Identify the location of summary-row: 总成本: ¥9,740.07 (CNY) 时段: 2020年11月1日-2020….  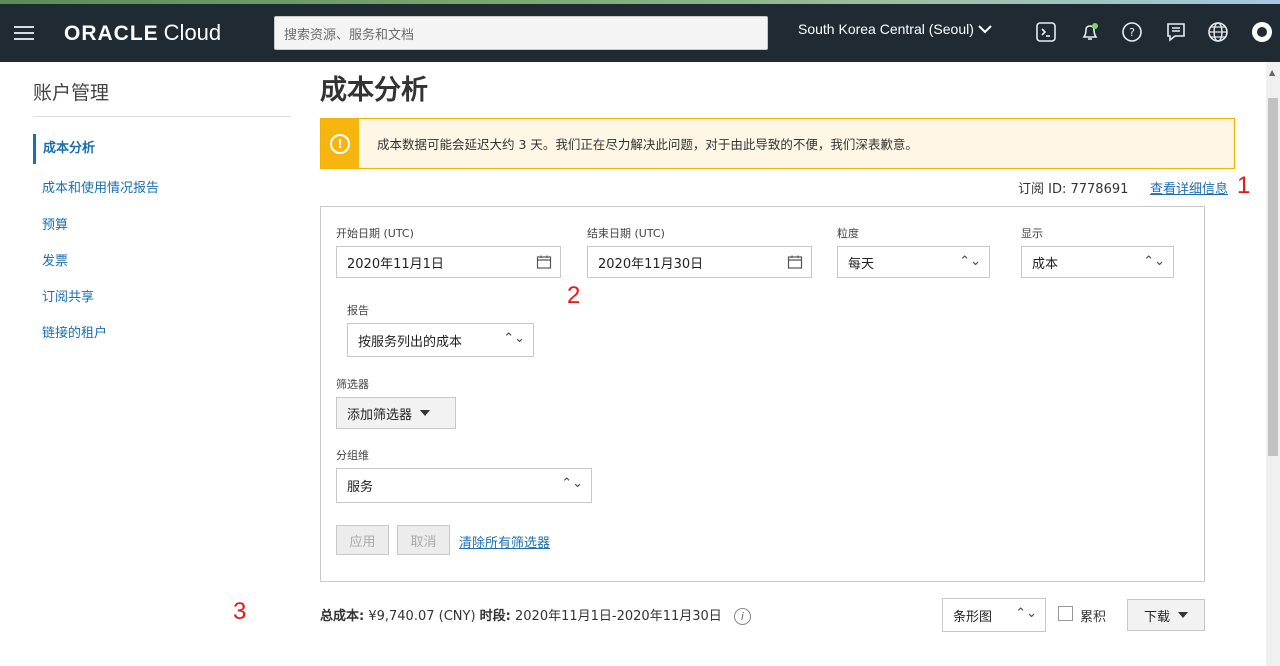
(762, 615).